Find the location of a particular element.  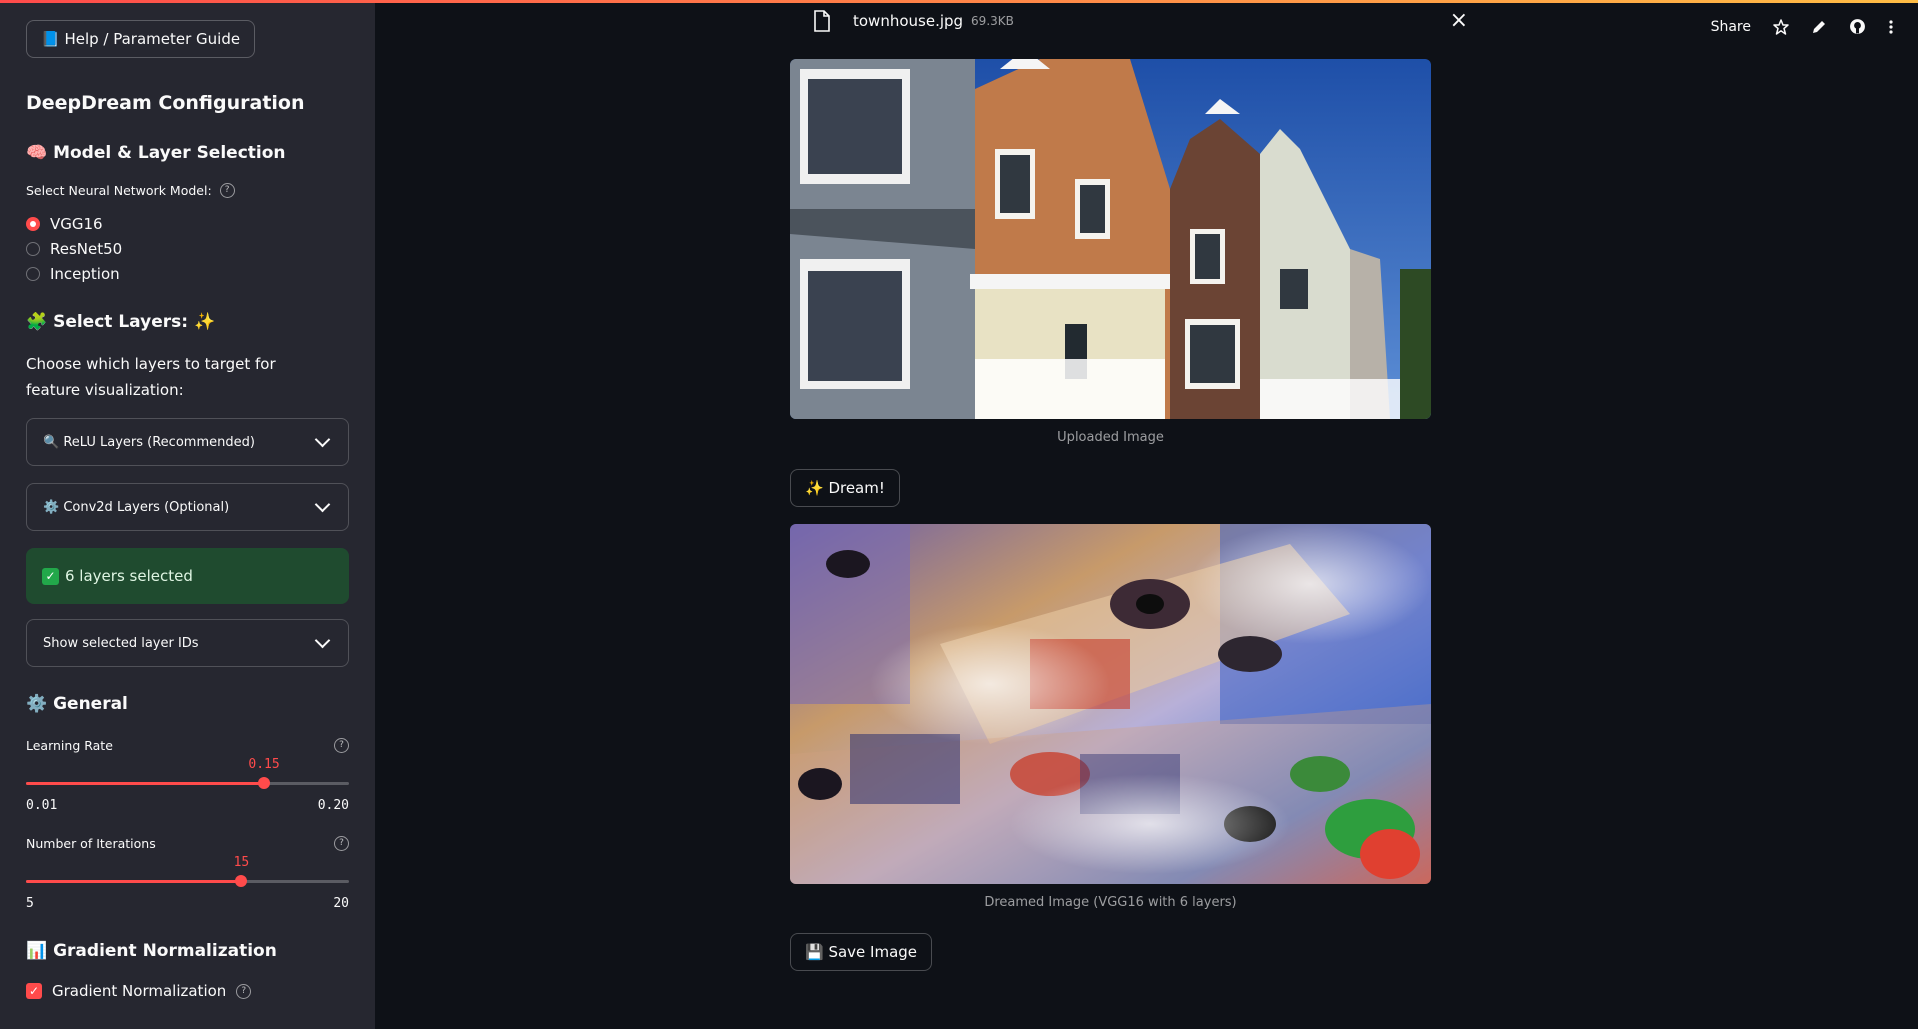

expander-label: ⚙️ Conv2d Layers (Optional) is located at coordinates (136, 507).